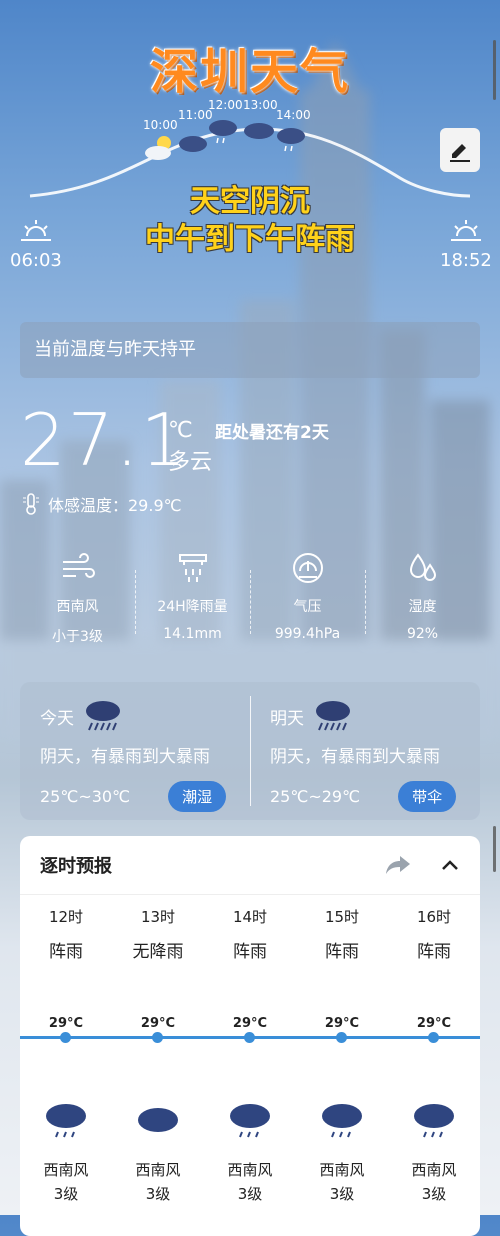  I want to click on temperature-unit: ℃, so click(180, 430).